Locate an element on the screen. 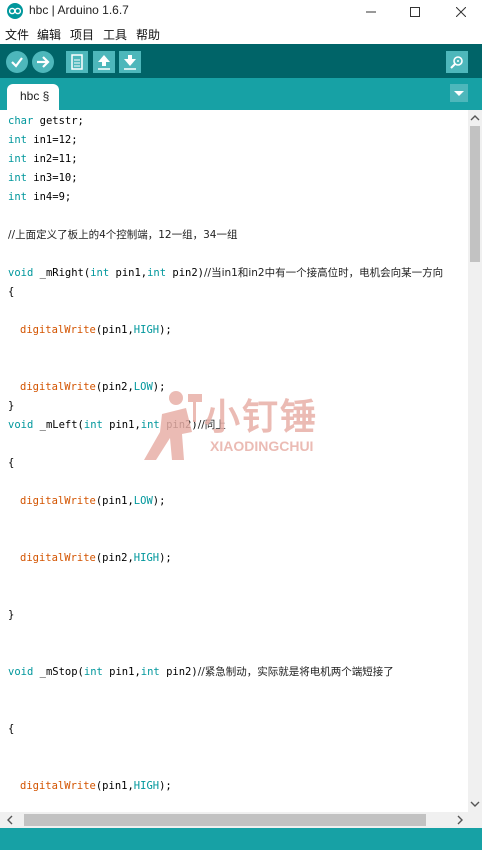 Image resolution: width=482 pixels, height=850 pixels. menu-bar: 文件 编辑 项目 工具 帮助 is located at coordinates (241, 34).